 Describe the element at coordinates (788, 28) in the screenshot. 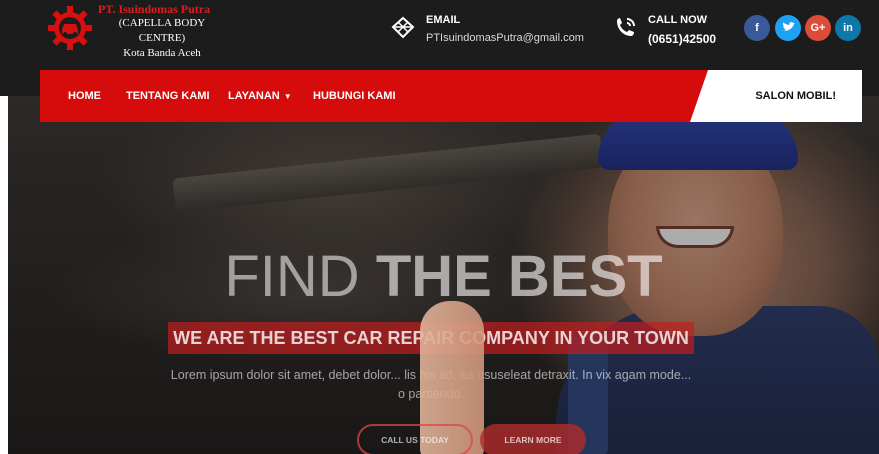

I see `twitter-icon` at that location.